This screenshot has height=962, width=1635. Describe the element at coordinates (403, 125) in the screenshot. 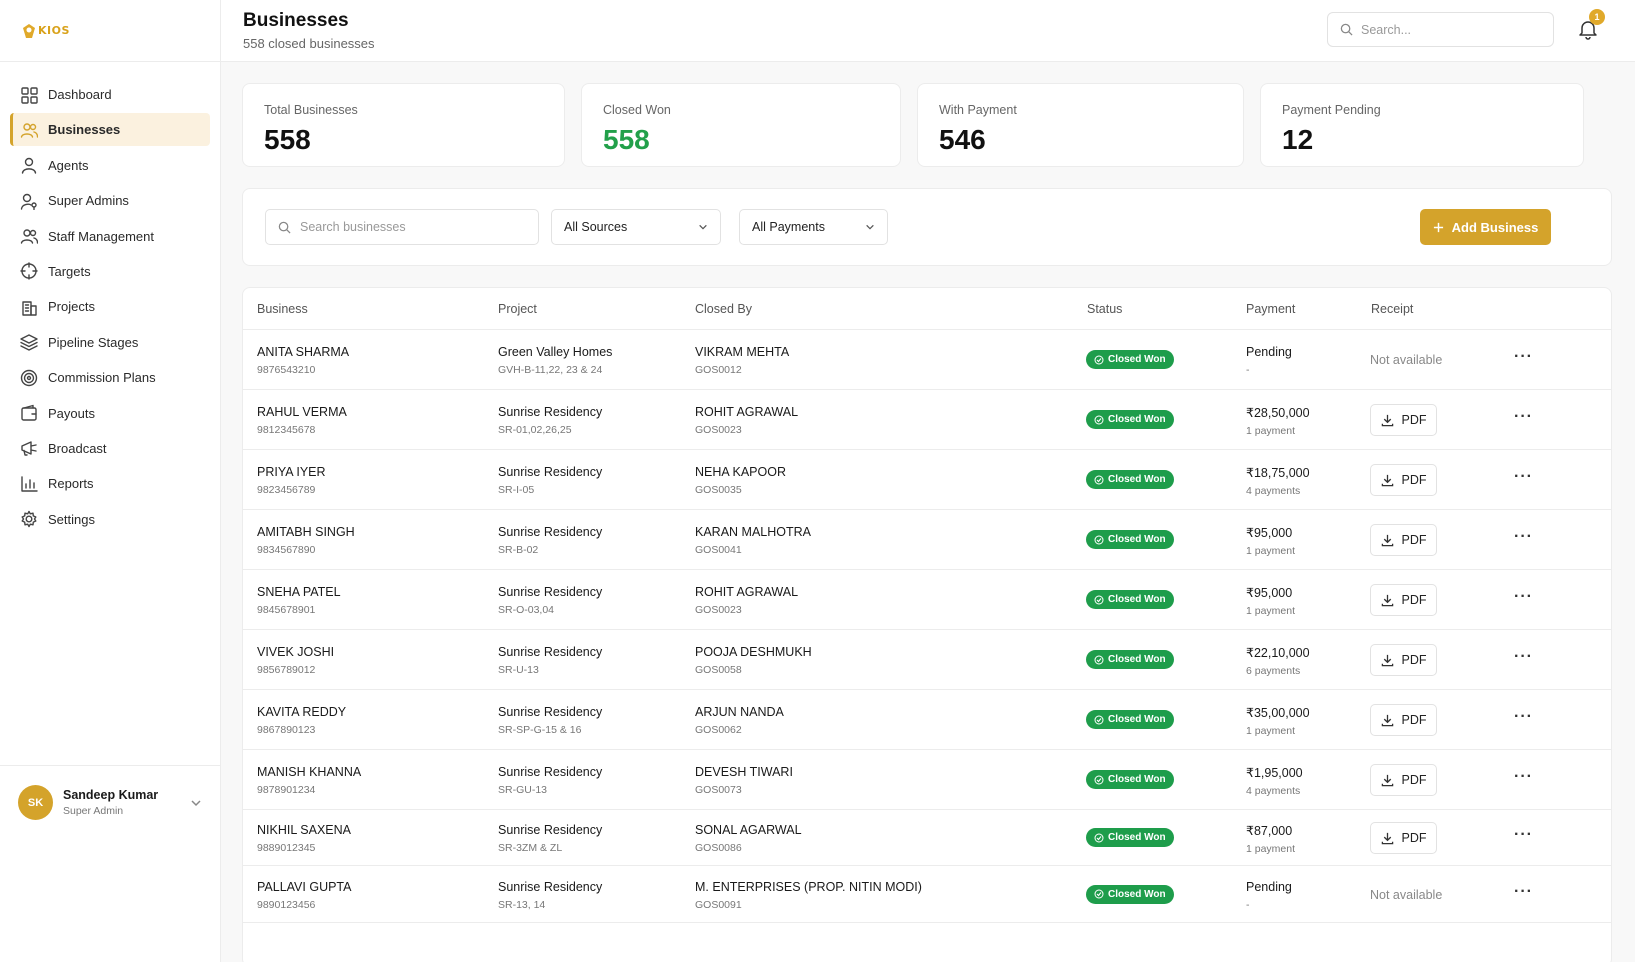

I see `stat-card-total: Total Businesses 558` at that location.